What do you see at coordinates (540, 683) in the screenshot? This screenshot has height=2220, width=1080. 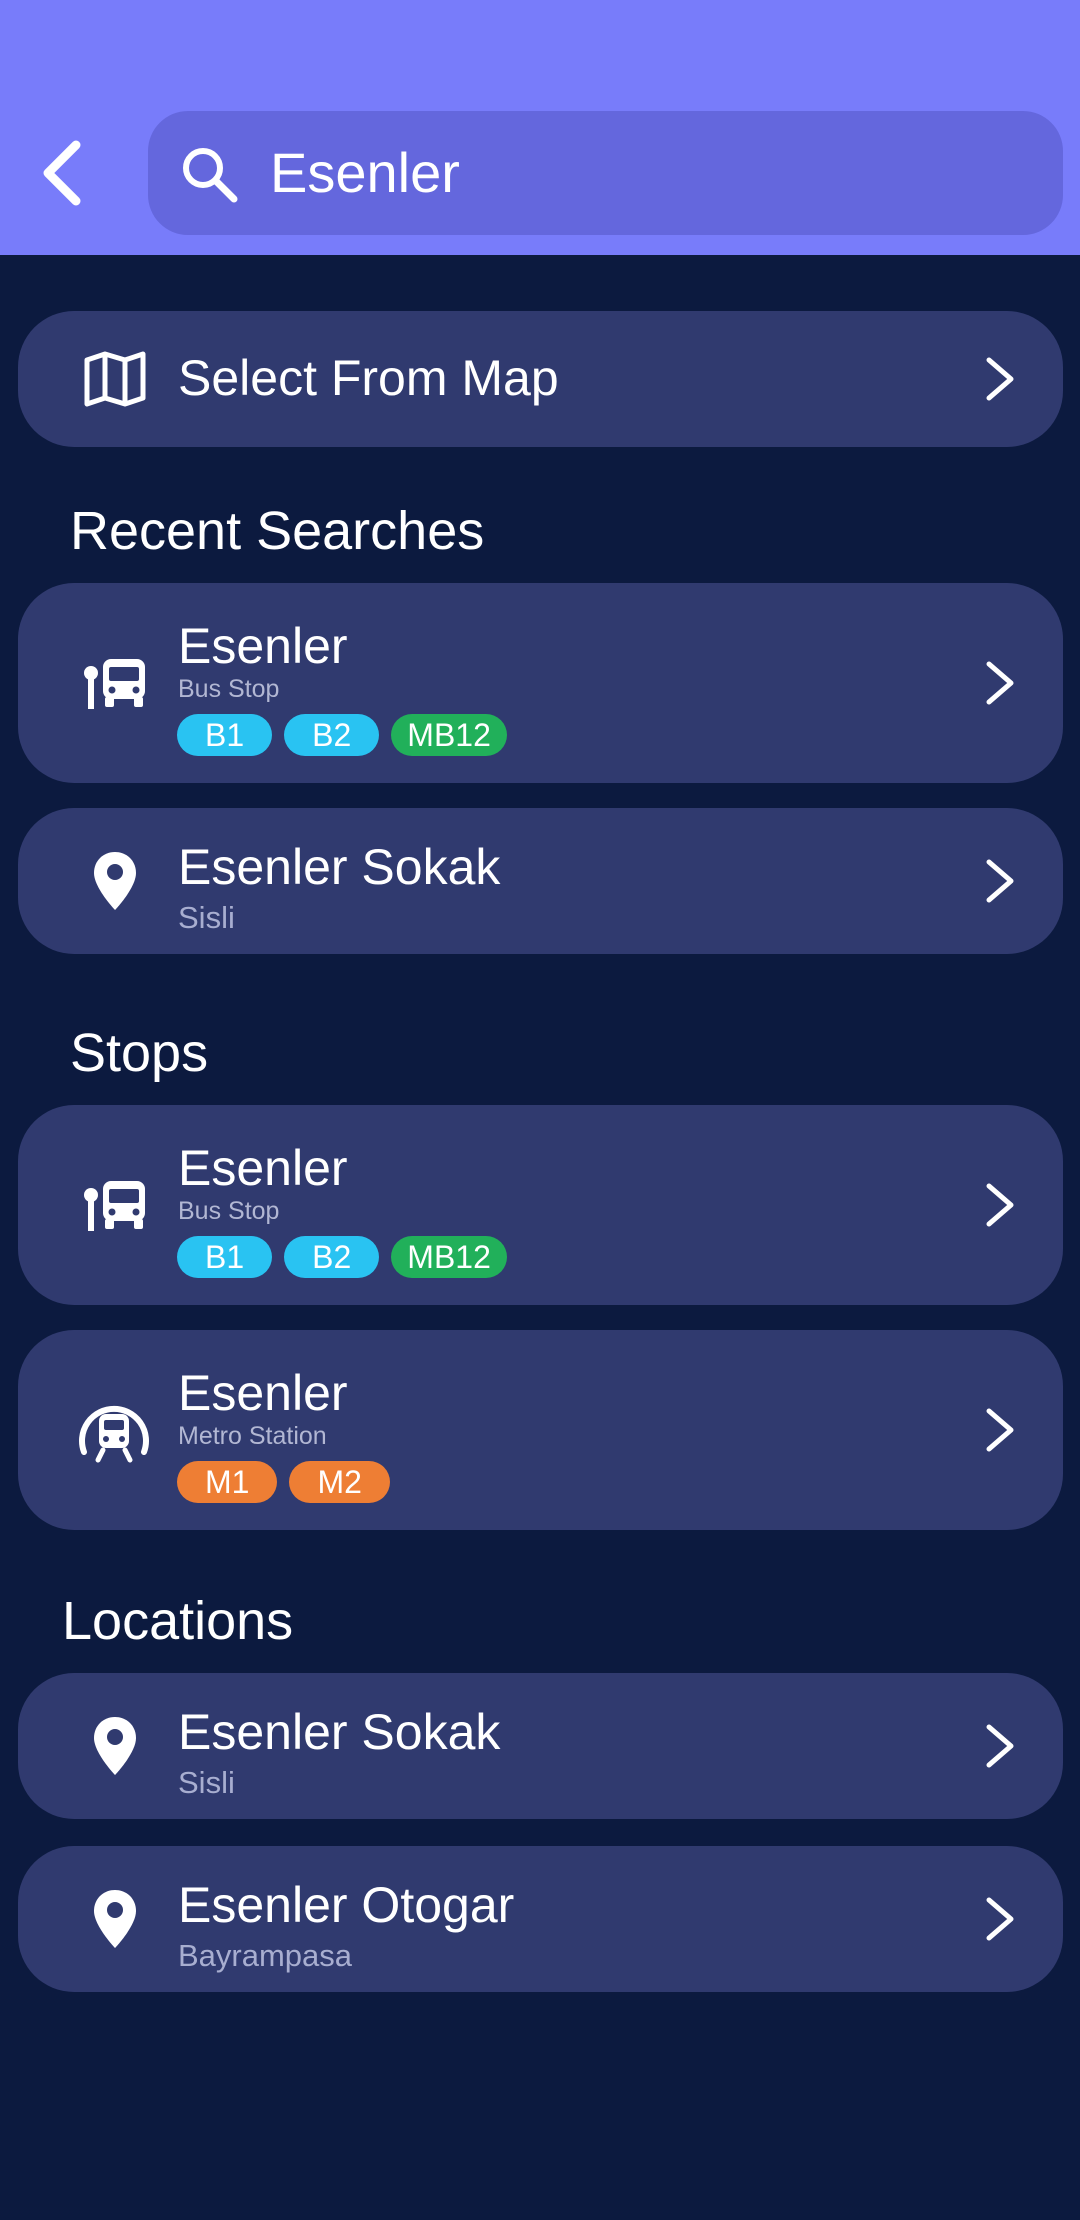 I see `recent-search-item-esenler-bus-stop: Esenler Bus Stop B1 B2 MB12` at bounding box center [540, 683].